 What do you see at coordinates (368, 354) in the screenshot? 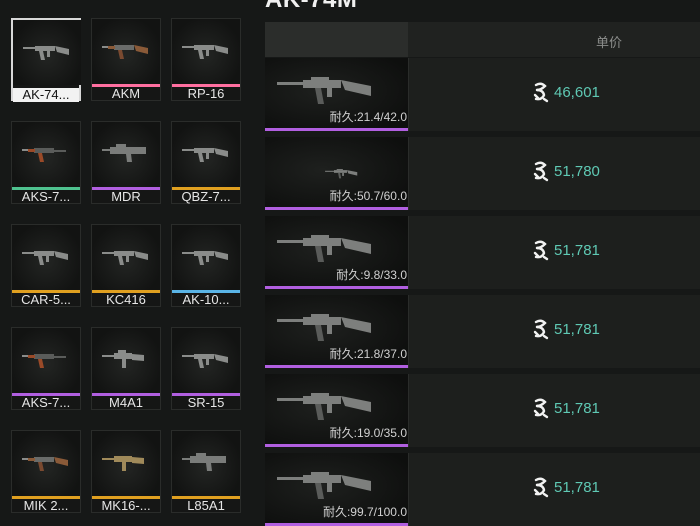
I see `durability-text: 耐久:21.8/37.0` at bounding box center [368, 354].